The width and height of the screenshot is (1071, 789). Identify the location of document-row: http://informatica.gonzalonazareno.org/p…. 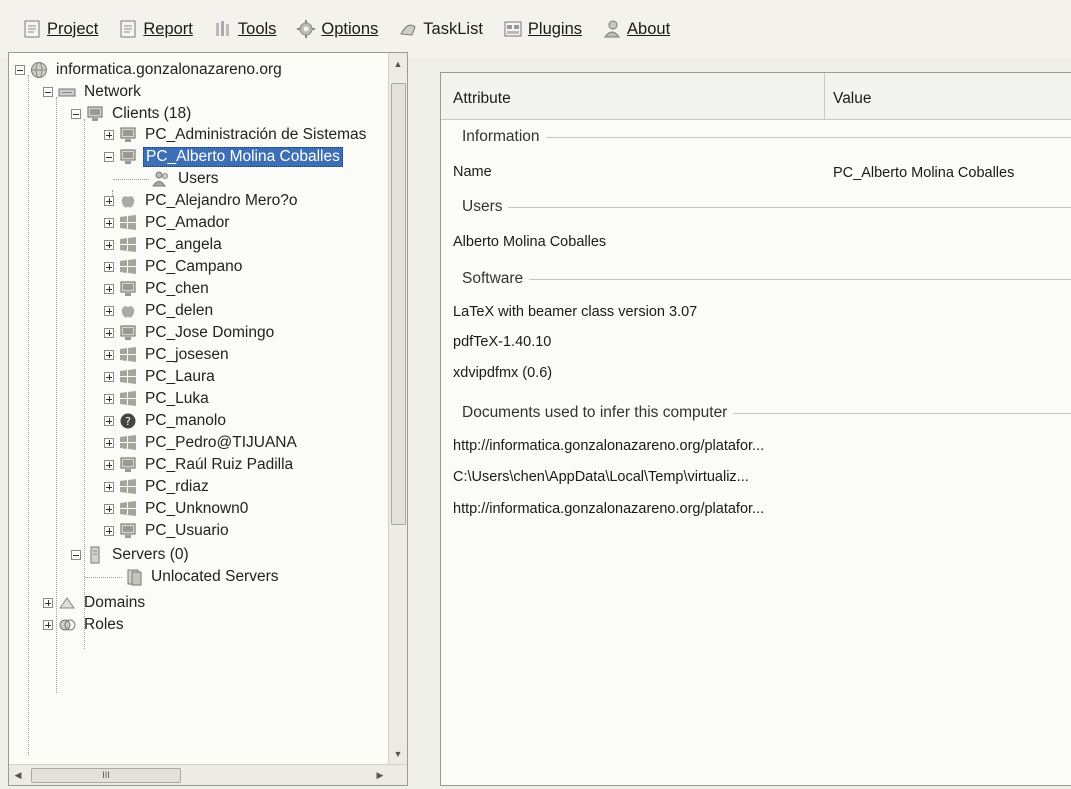
(609, 446).